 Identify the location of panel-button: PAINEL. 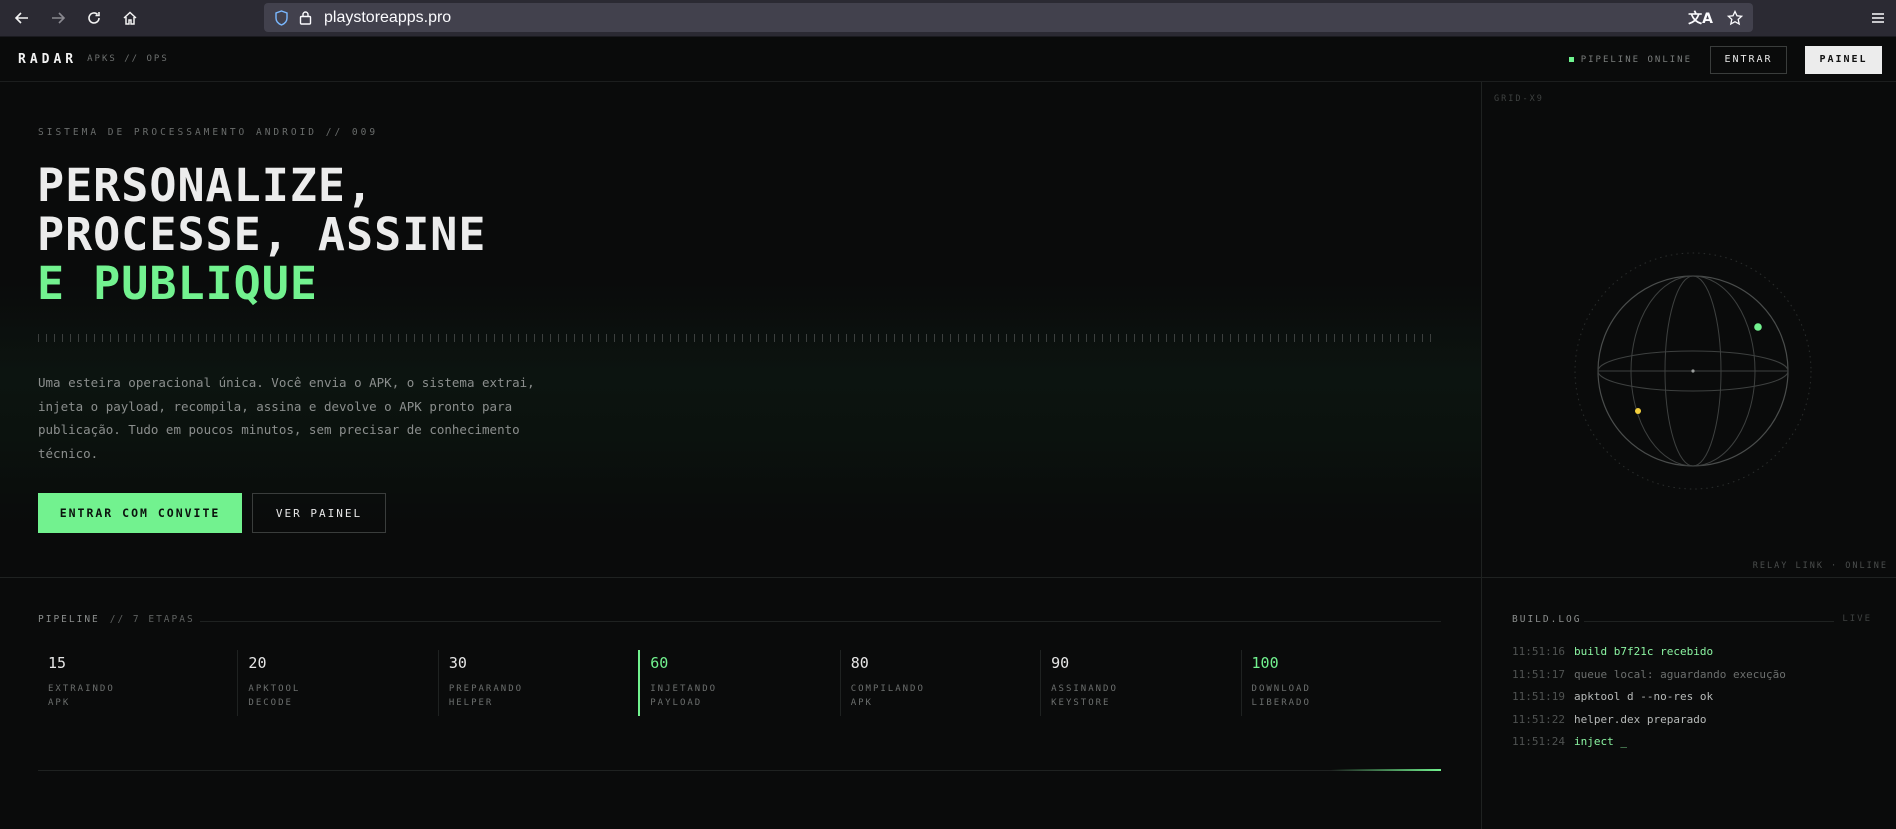
(1843, 59).